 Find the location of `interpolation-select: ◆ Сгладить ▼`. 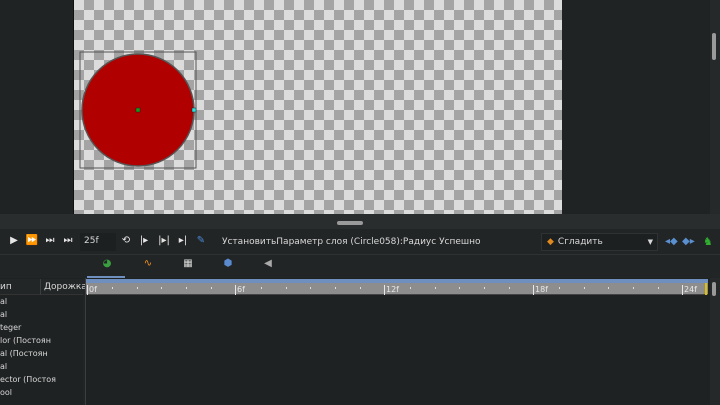

interpolation-select: ◆ Сгладить ▼ is located at coordinates (599, 242).